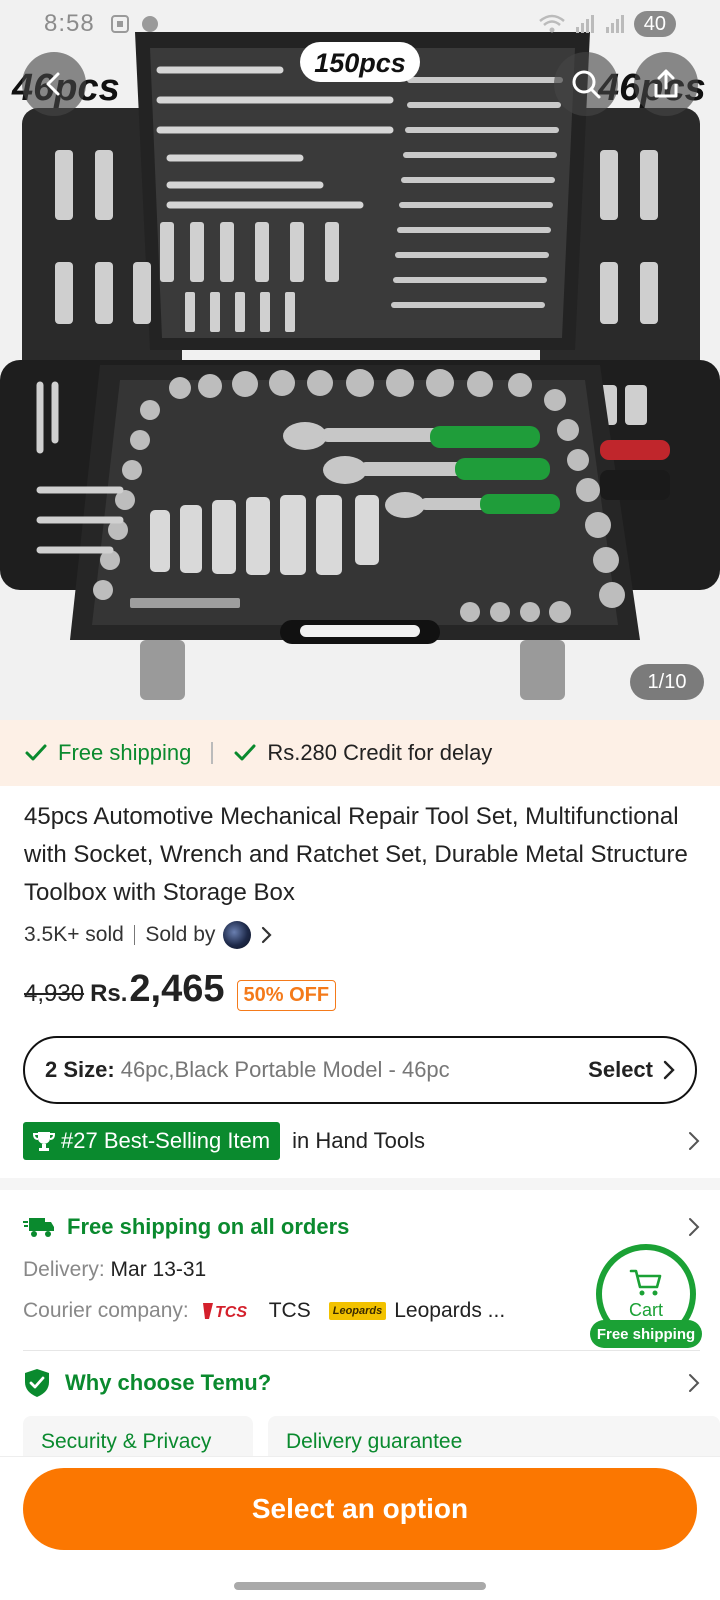 The height and width of the screenshot is (1600, 720). I want to click on delivery-label: Delivery:, so click(64, 1269).